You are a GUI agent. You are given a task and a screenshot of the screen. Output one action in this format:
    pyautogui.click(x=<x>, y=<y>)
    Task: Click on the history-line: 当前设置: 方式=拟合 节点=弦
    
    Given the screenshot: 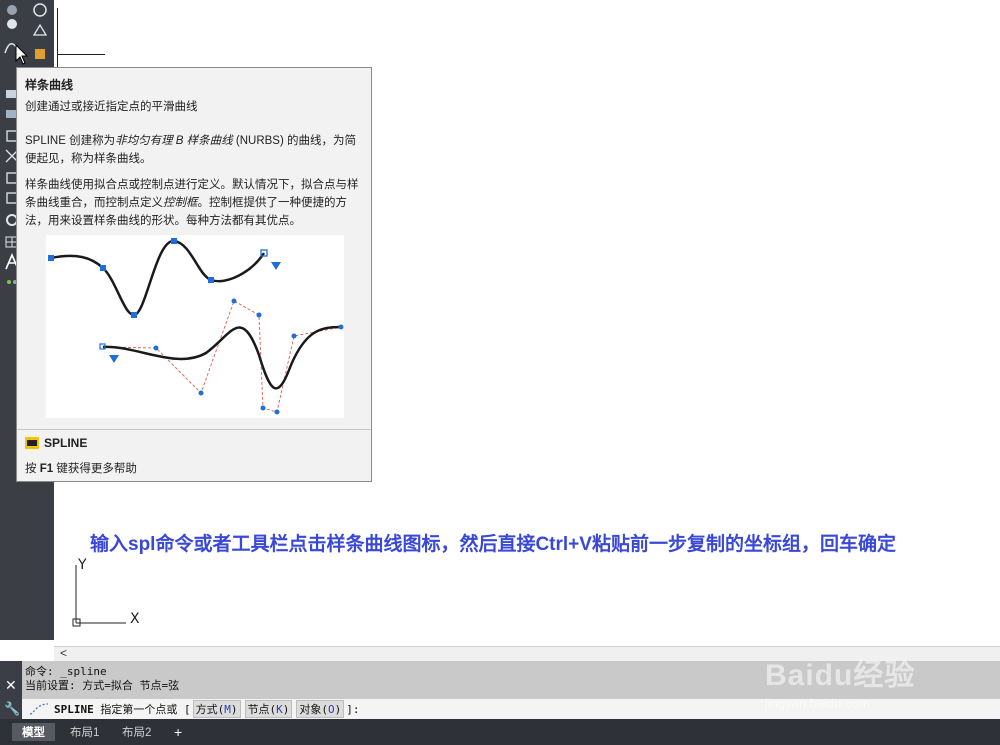 What is the action you would take?
    pyautogui.click(x=102, y=685)
    